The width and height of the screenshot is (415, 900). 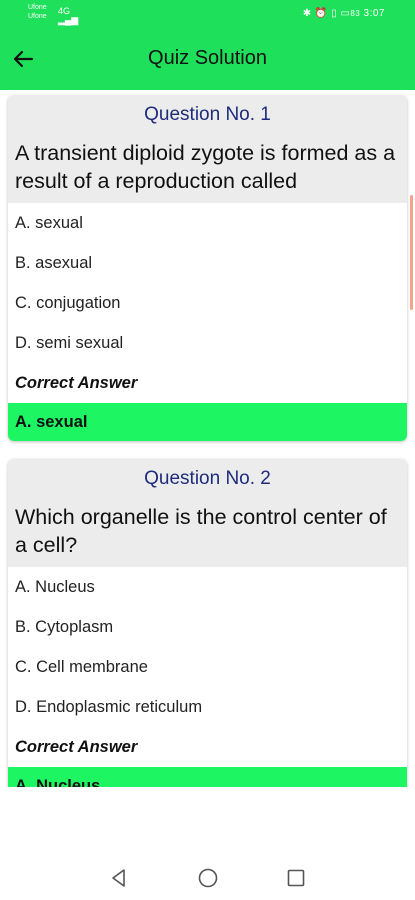 I want to click on battery-level: 83, so click(x=355, y=13).